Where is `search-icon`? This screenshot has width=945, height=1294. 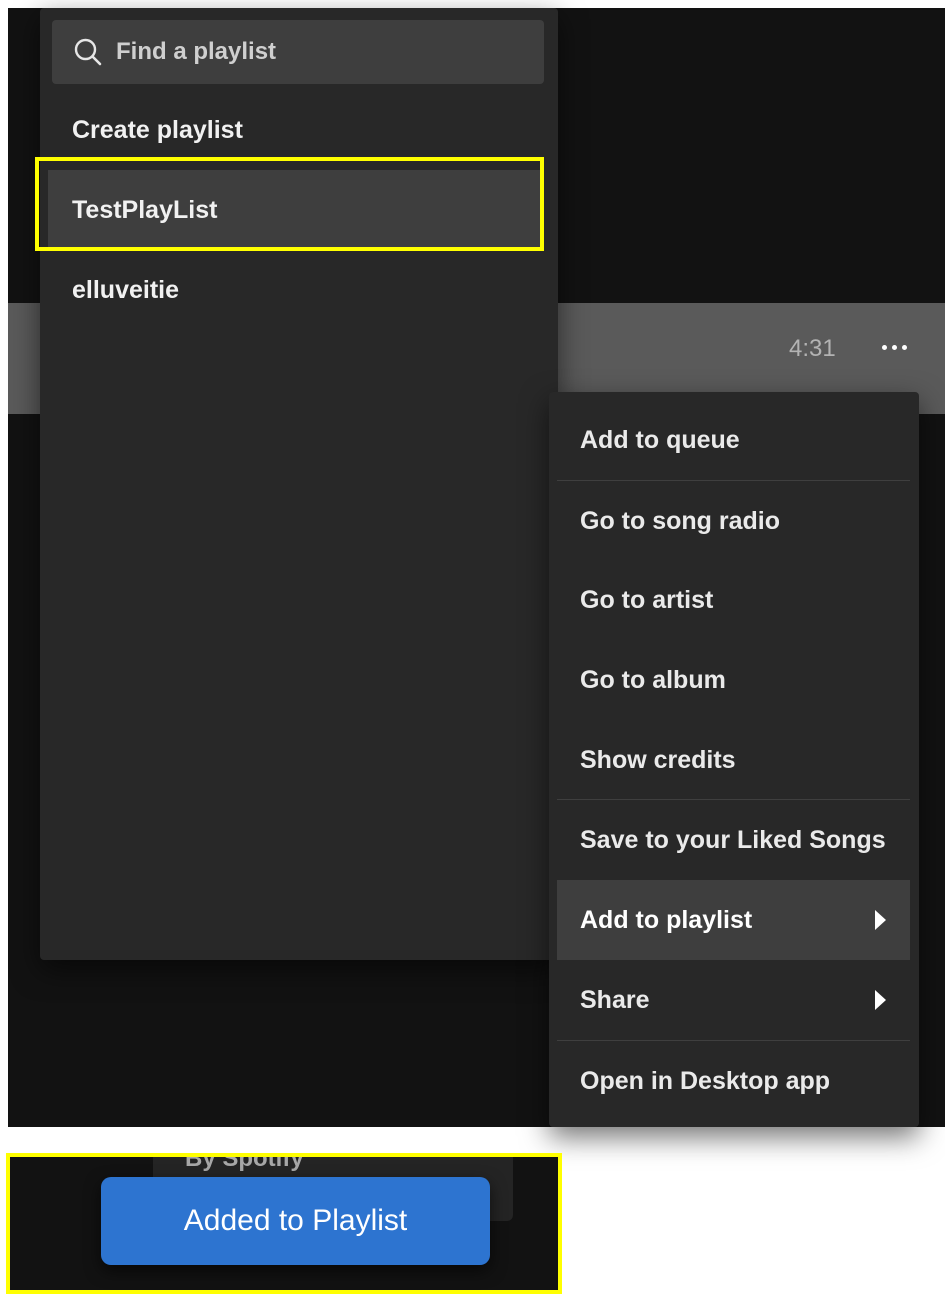
search-icon is located at coordinates (88, 52).